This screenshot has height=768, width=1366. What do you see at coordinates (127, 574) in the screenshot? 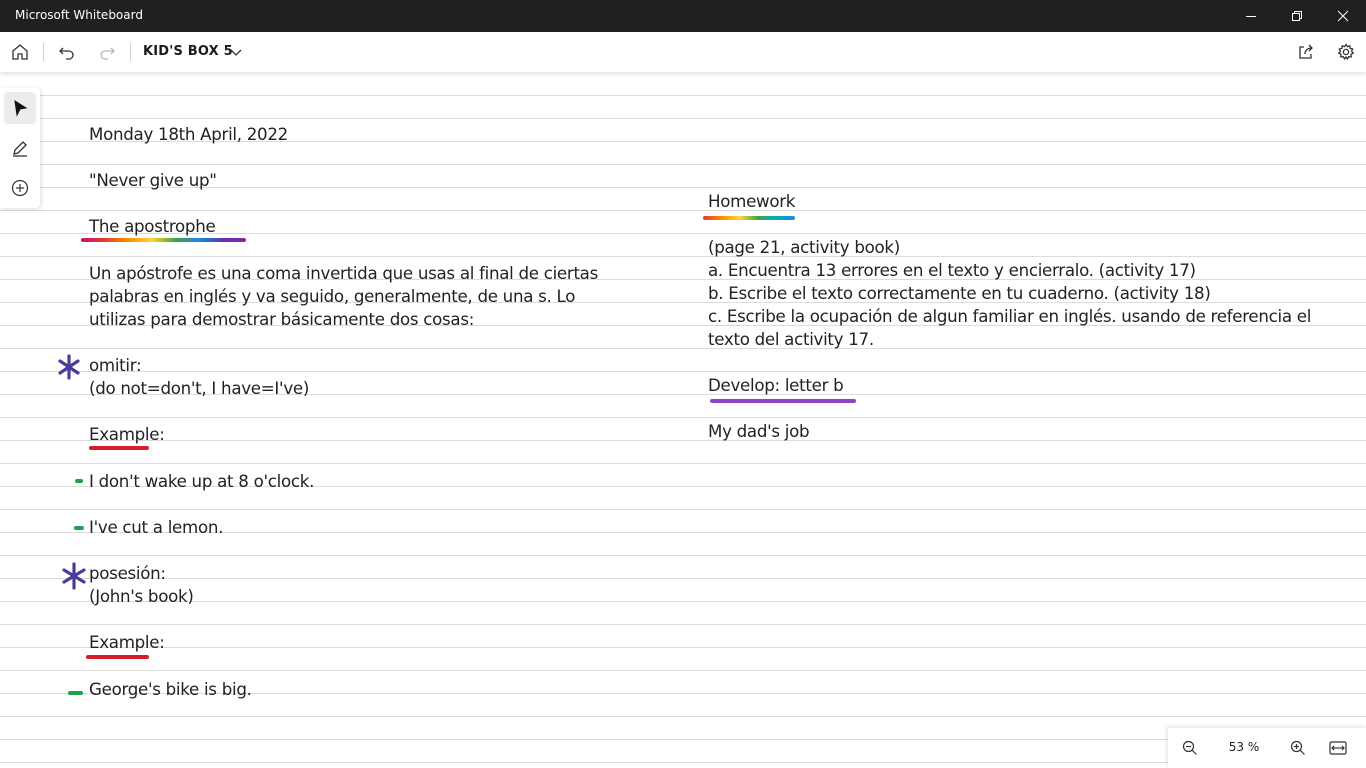
I see `possession-label: posesión:` at bounding box center [127, 574].